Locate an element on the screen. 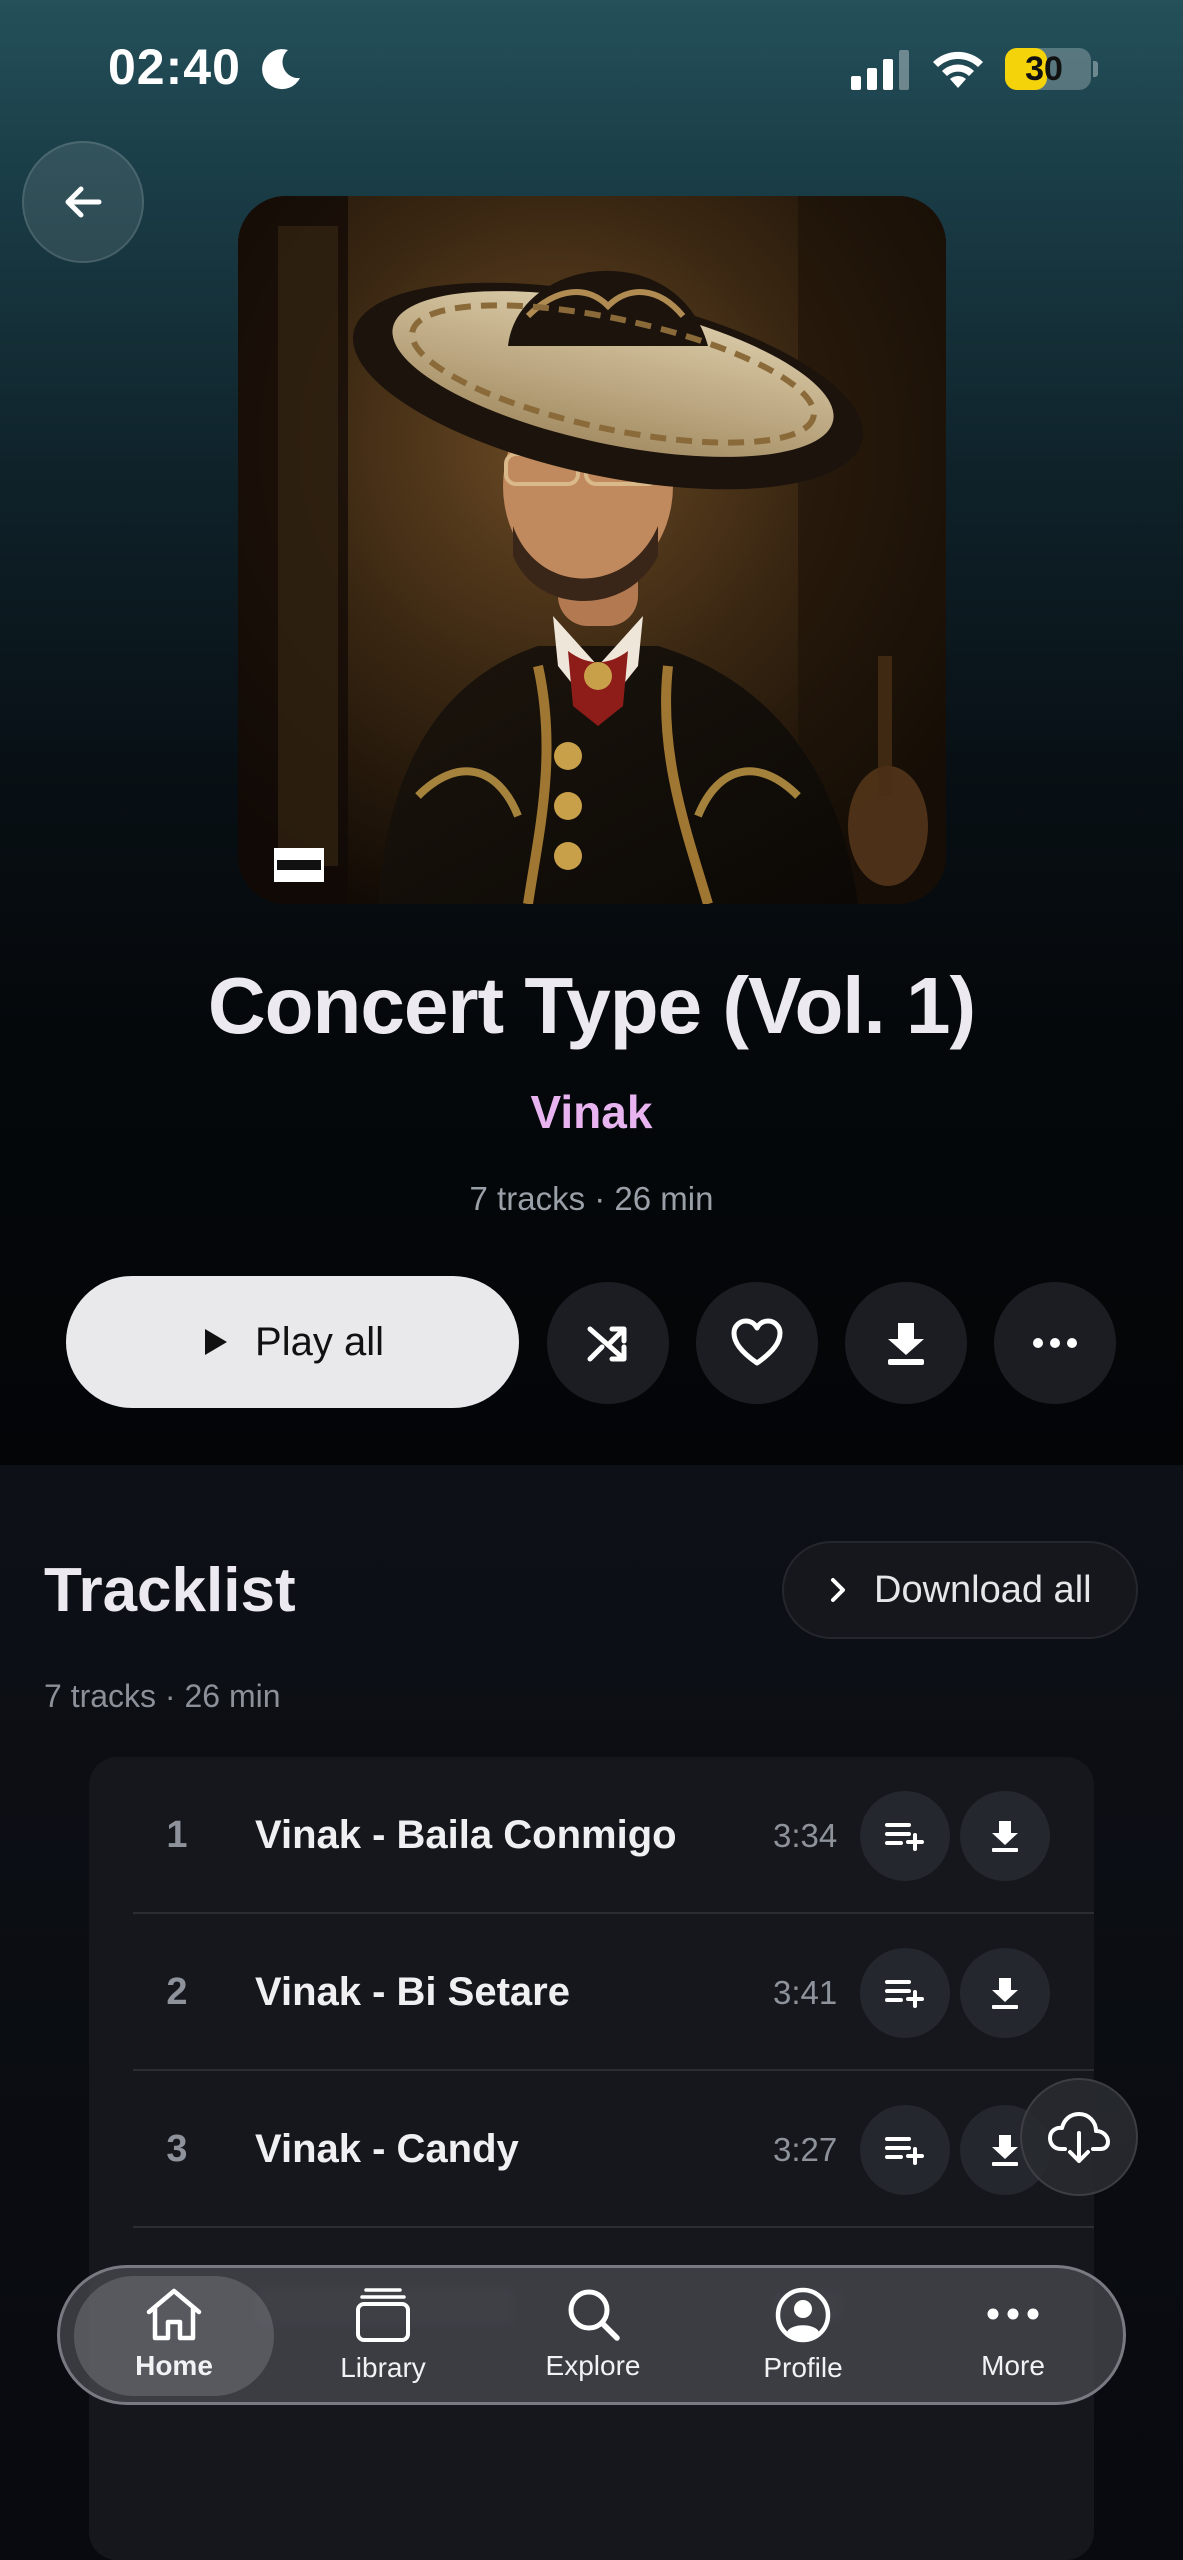  profile-icon is located at coordinates (803, 2315).